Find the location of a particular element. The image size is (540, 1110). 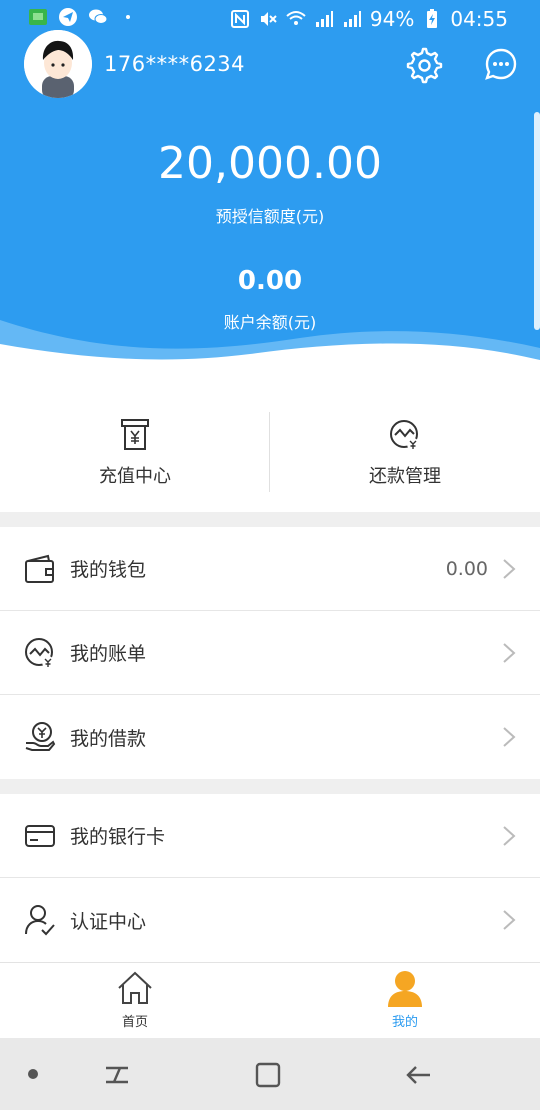

loan-label: 我的借款 is located at coordinates (108, 738).